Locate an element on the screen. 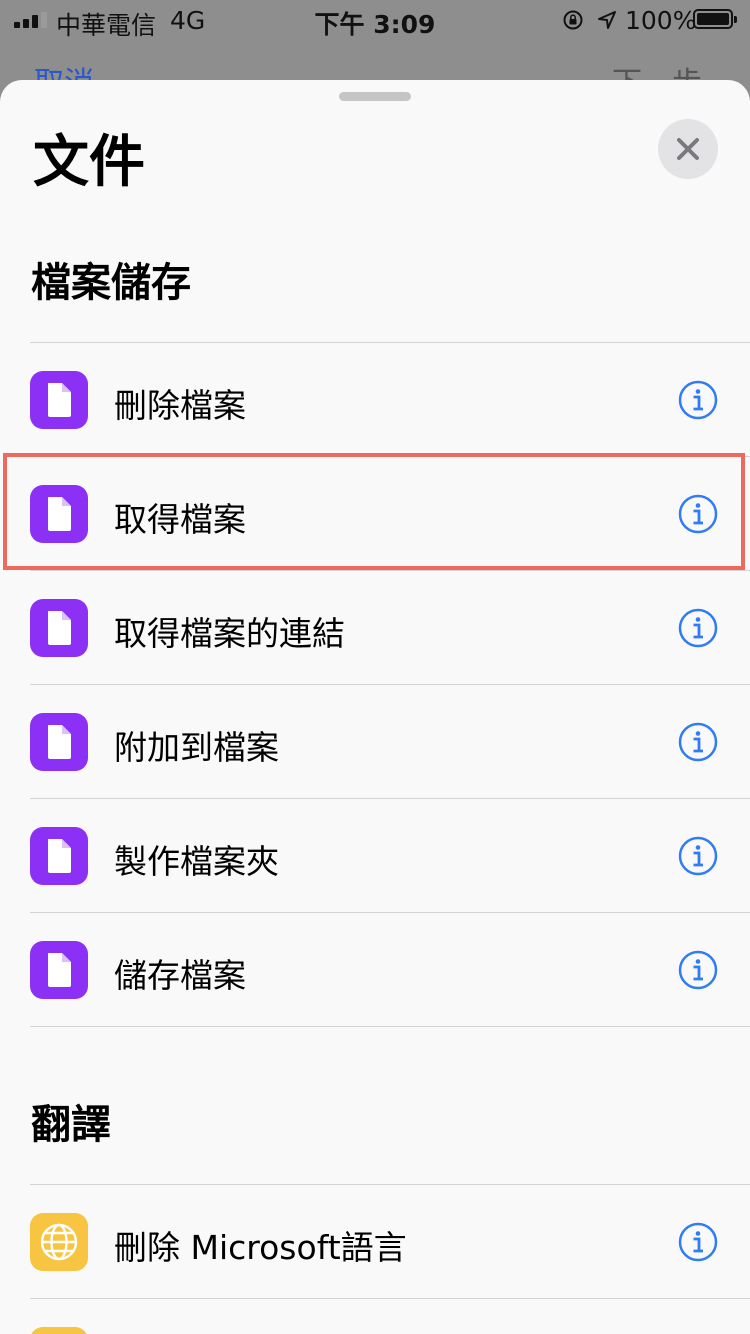  action-row-delete-microsoft-language: 刪除 Microsoft語言 is located at coordinates (375, 1242).